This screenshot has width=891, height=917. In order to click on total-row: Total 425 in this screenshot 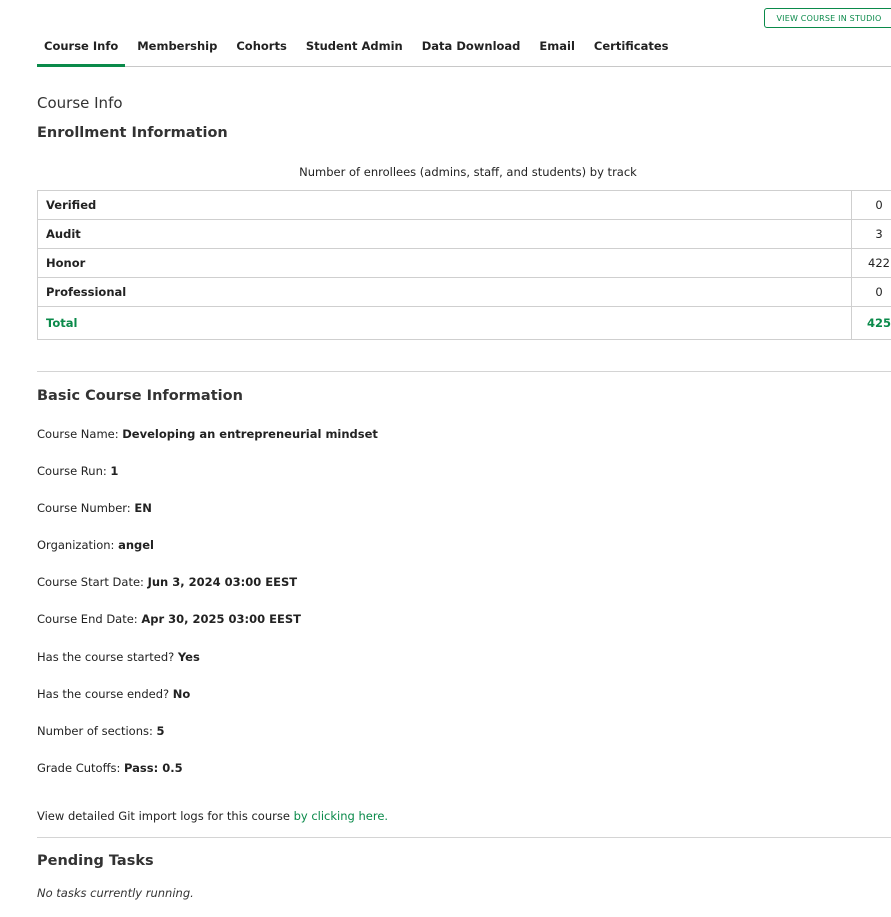, I will do `click(464, 323)`.